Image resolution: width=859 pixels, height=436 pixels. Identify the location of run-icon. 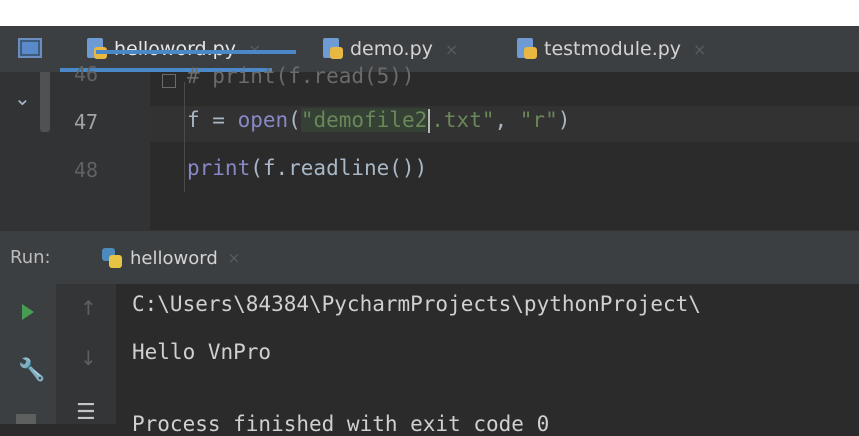
(28, 312).